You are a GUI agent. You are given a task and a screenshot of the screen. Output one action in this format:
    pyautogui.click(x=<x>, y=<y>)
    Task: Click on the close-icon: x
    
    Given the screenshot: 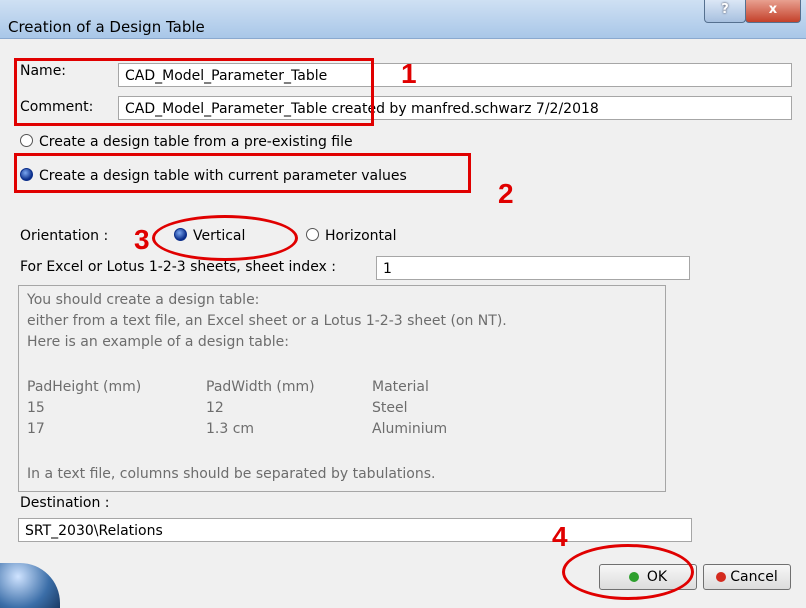 What is the action you would take?
    pyautogui.click(x=773, y=9)
    